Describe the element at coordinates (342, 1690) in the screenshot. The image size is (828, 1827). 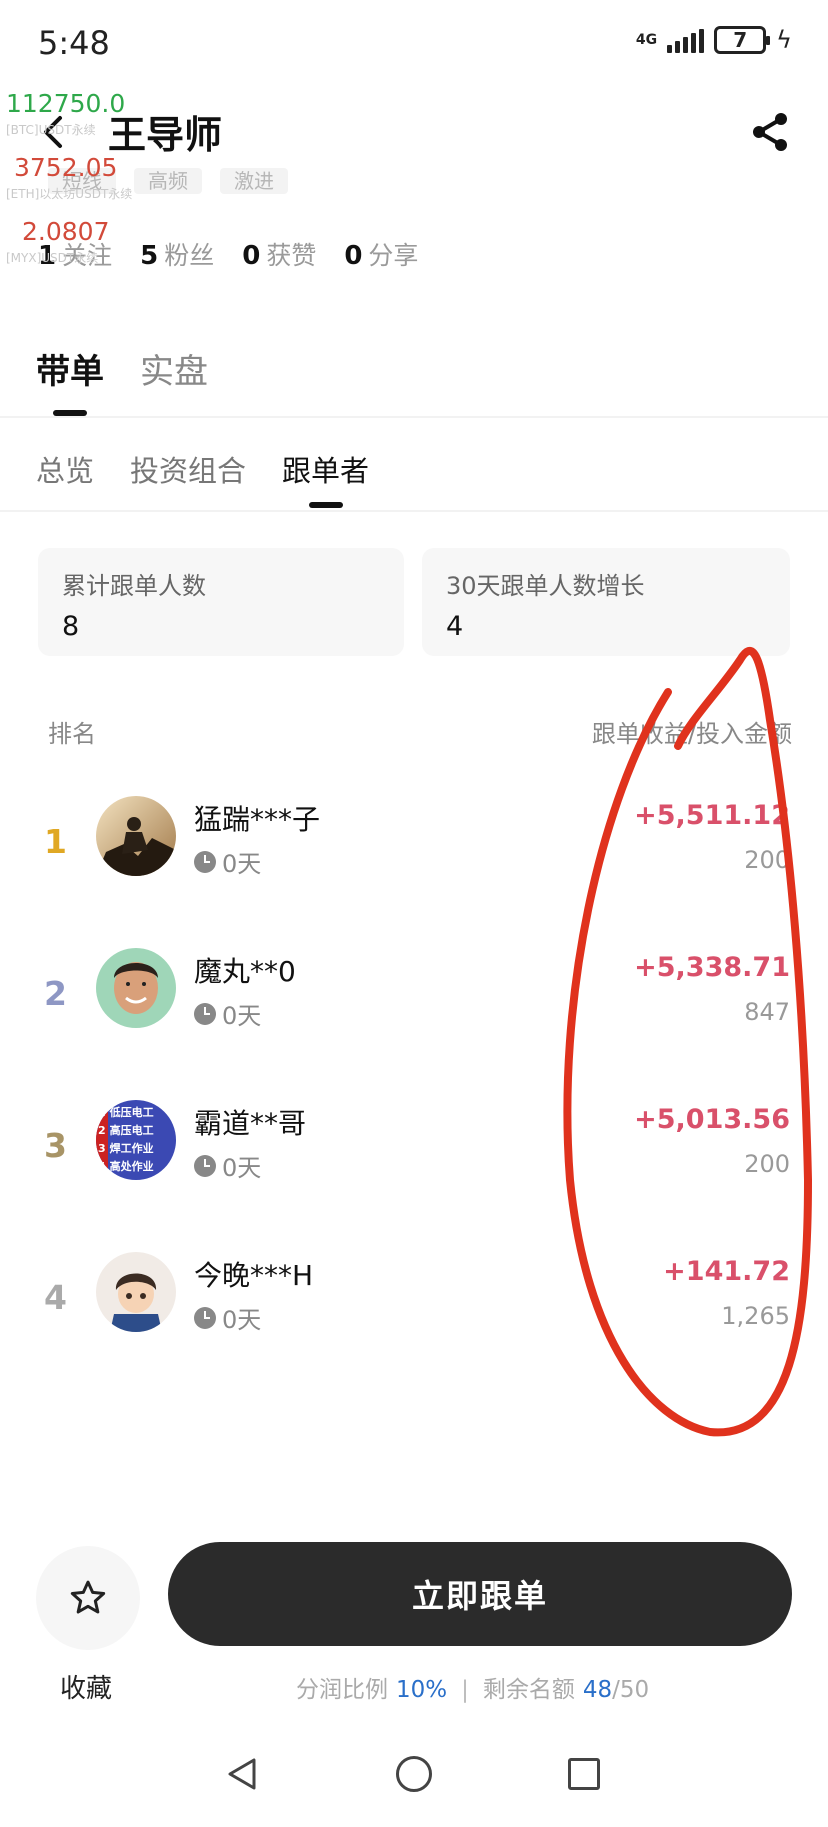
I see `share-ratio-label: 分润比例` at that location.